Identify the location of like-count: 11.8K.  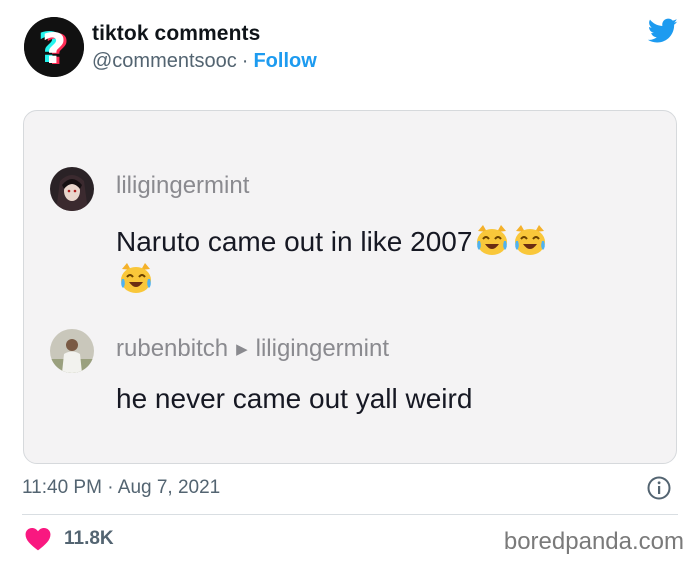
(89, 539).